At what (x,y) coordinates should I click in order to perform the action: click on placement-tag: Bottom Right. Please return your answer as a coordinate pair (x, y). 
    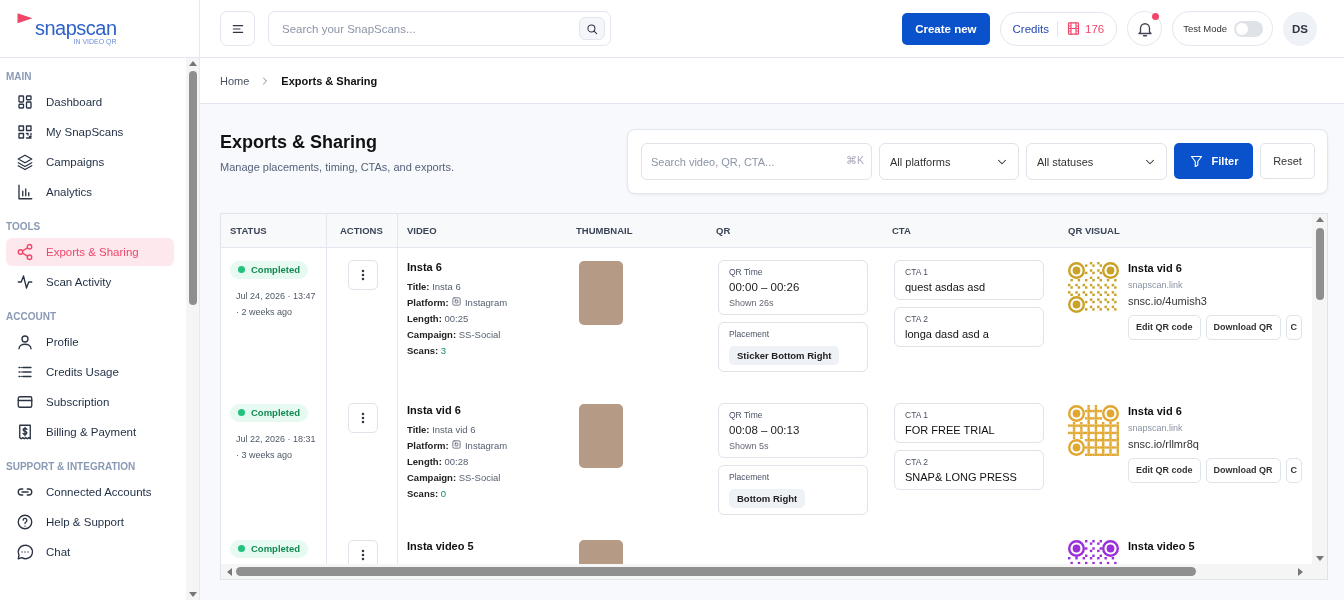
    Looking at the image, I should click on (767, 498).